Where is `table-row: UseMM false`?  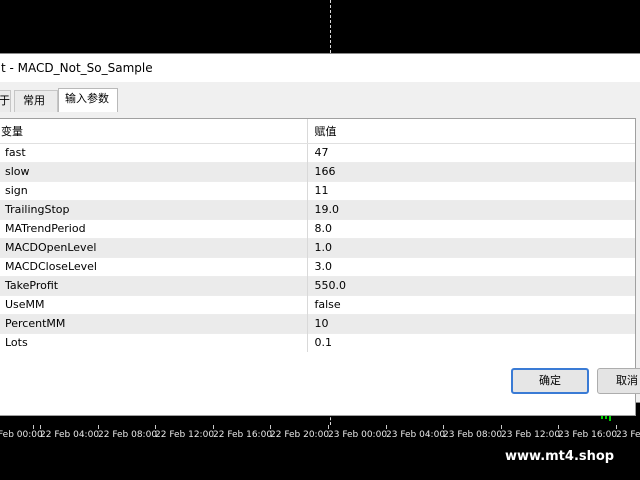 table-row: UseMM false is located at coordinates (317, 304).